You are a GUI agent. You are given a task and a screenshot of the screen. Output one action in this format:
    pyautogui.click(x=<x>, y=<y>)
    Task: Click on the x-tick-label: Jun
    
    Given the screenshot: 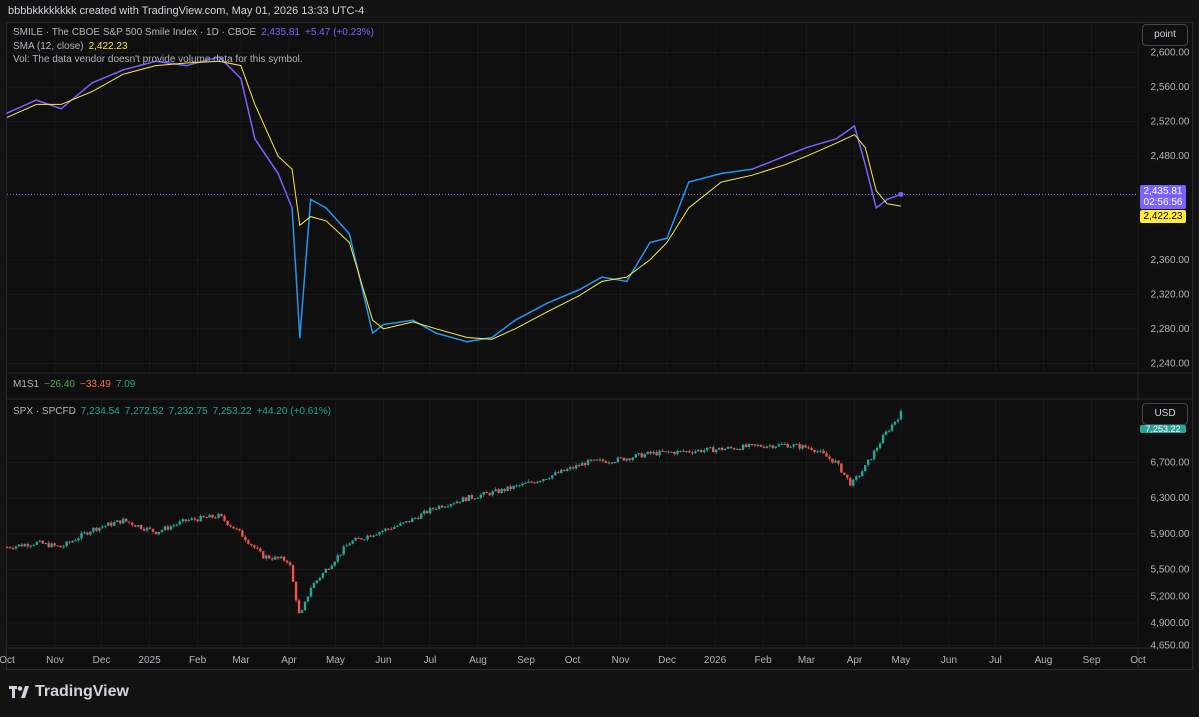 What is the action you would take?
    pyautogui.click(x=383, y=660)
    